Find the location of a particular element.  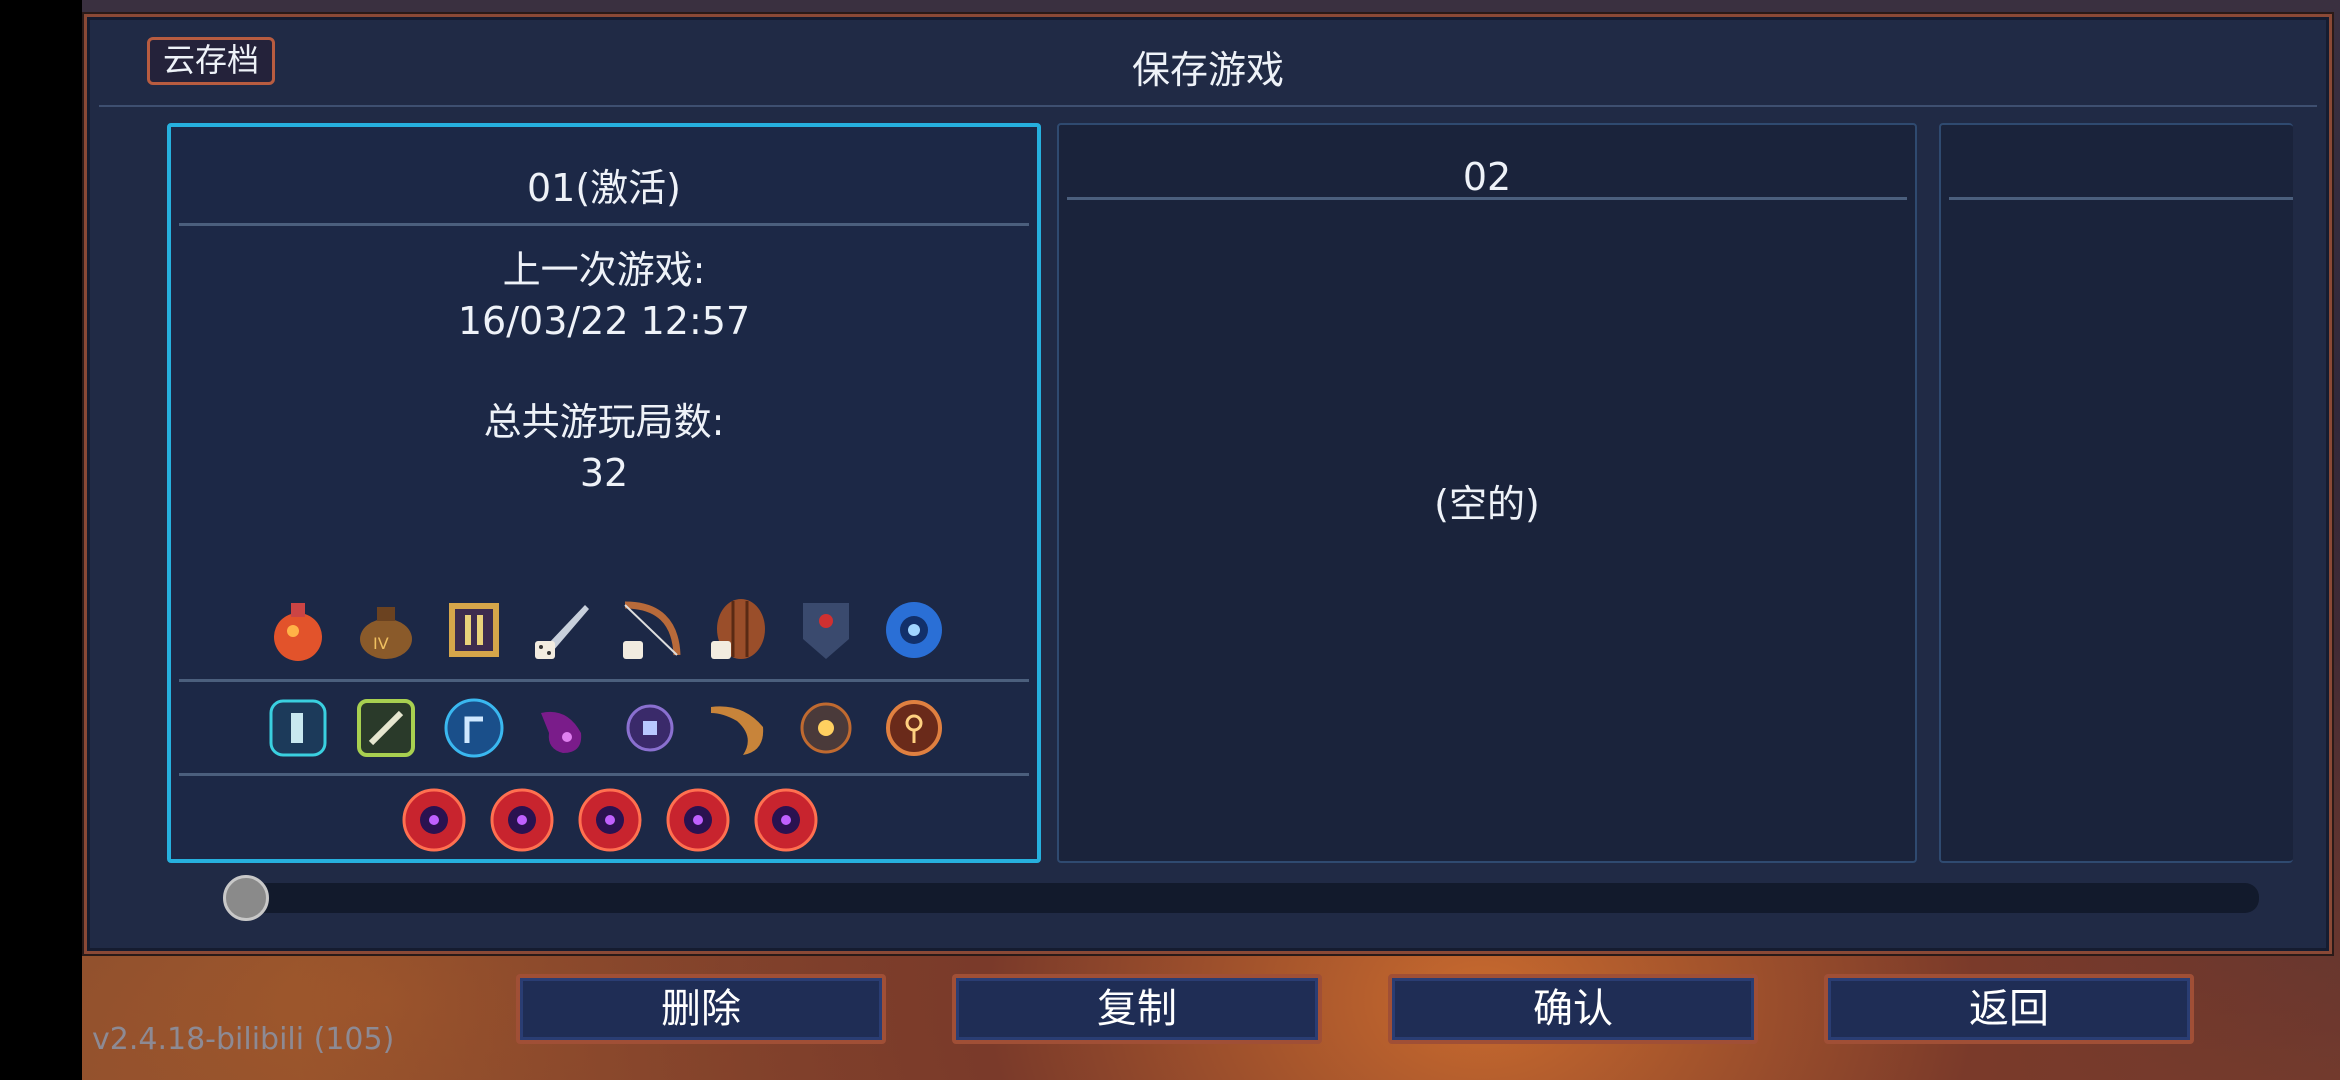

last-played-value: 16/03/22 12:57 is located at coordinates (604, 321).